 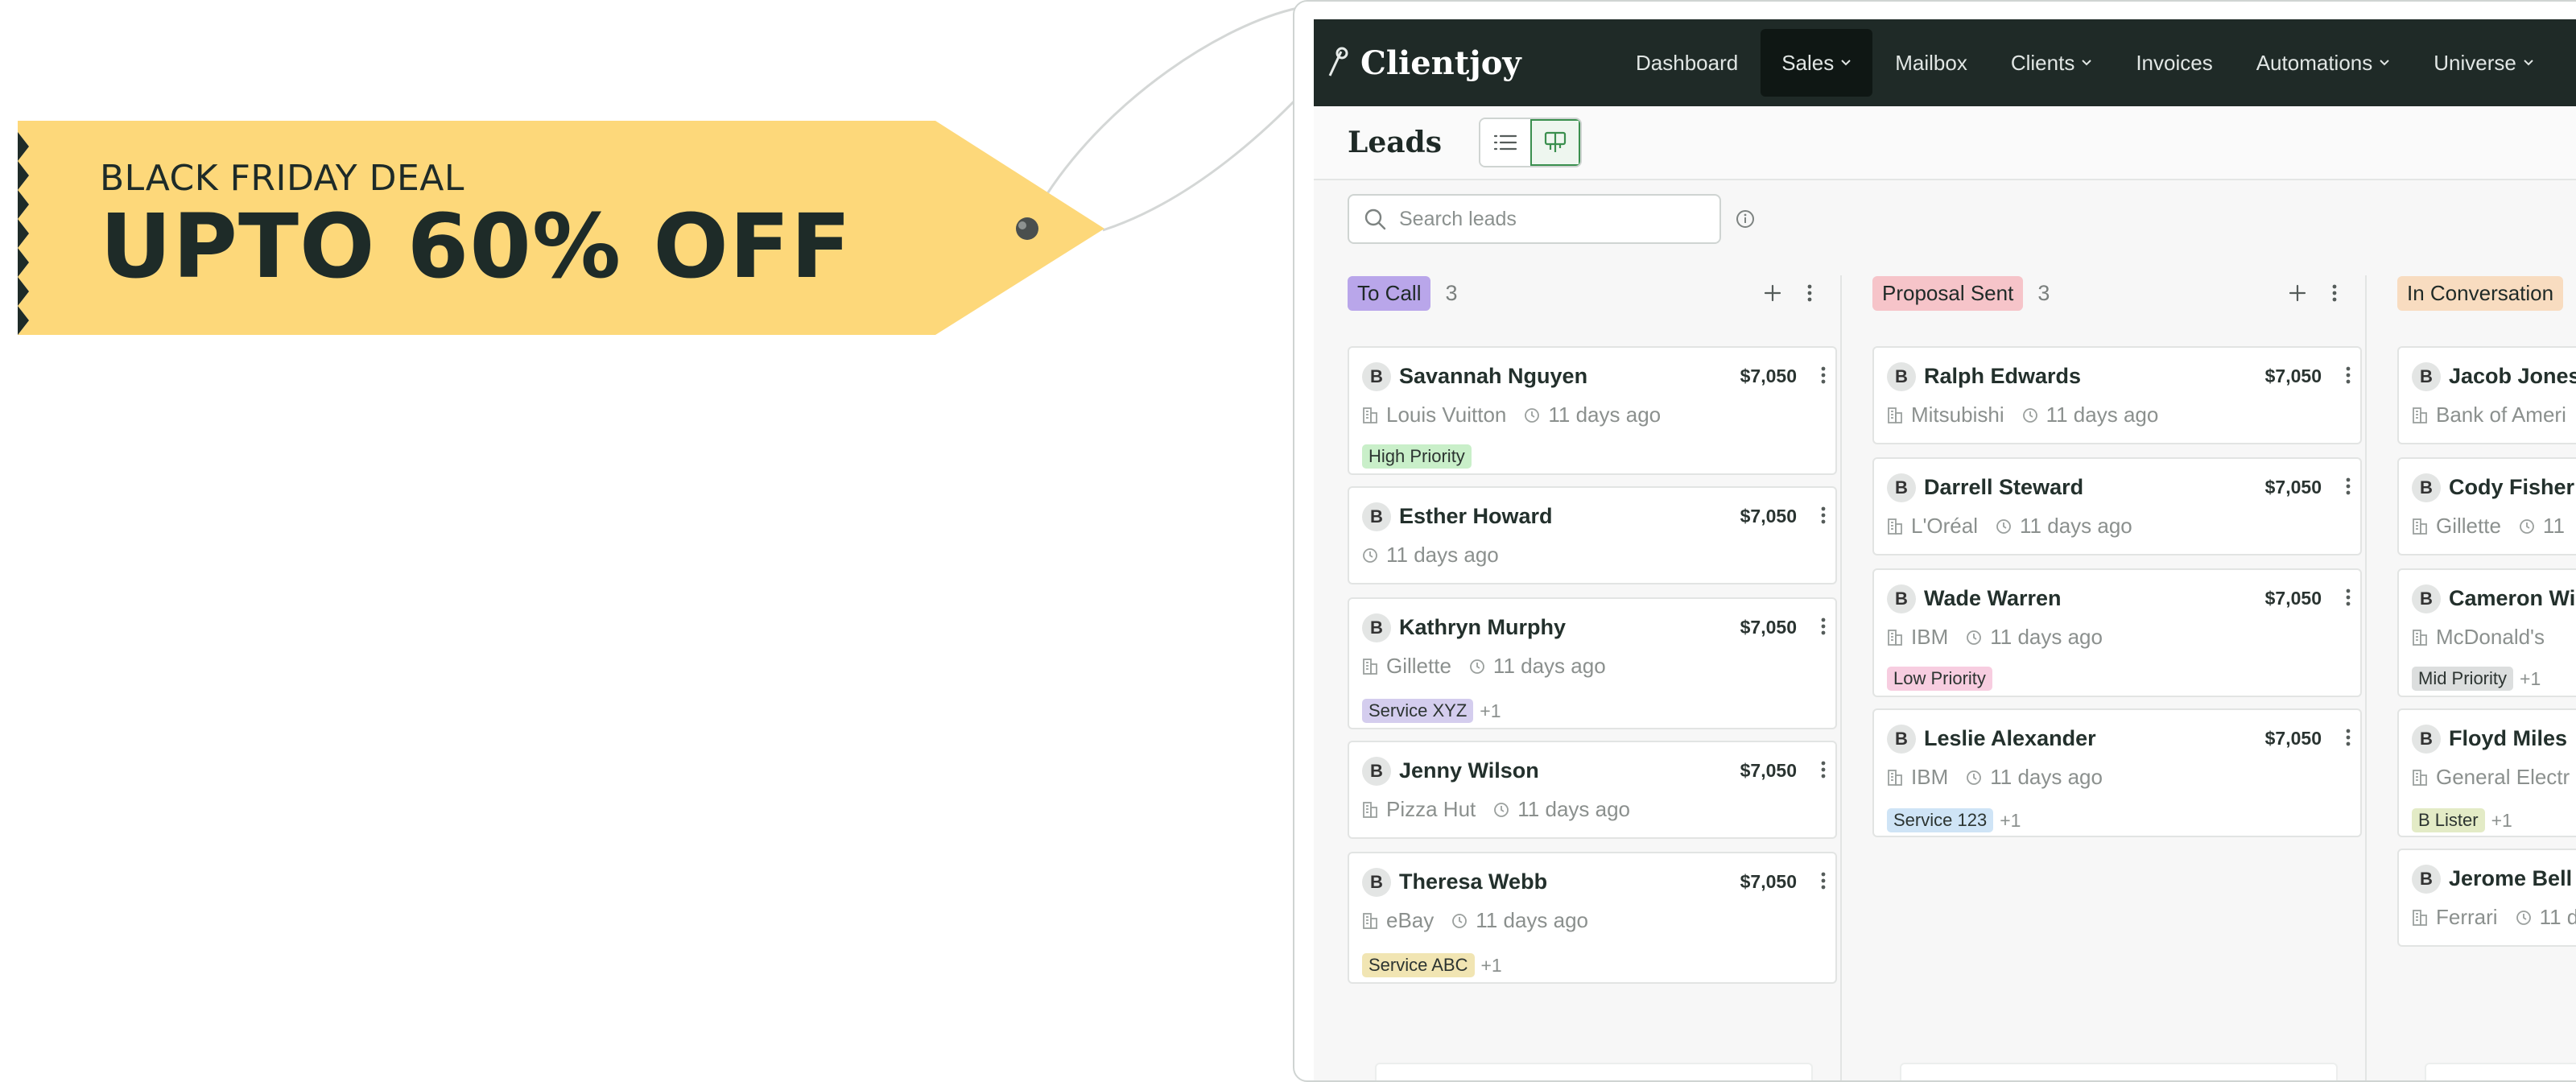 What do you see at coordinates (1594, 1071) in the screenshot?
I see `lead-card-partial` at bounding box center [1594, 1071].